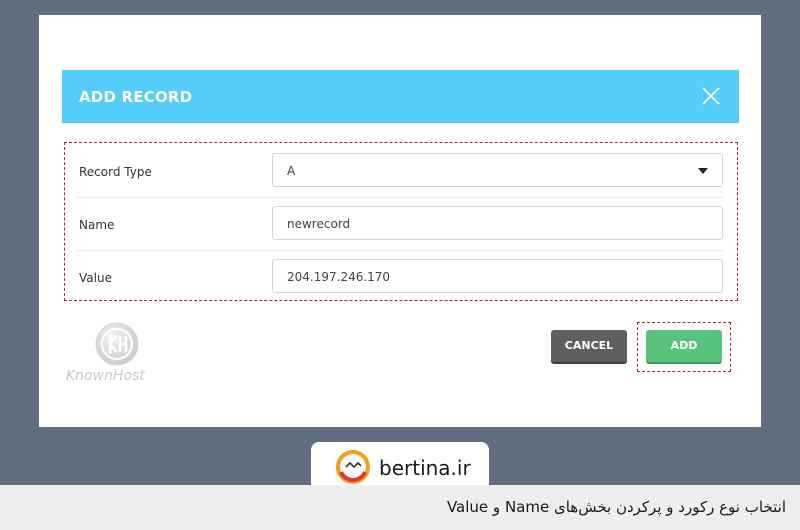 Image resolution: width=800 pixels, height=530 pixels. What do you see at coordinates (400, 96) in the screenshot?
I see `dialog-header: ADD RECORD` at bounding box center [400, 96].